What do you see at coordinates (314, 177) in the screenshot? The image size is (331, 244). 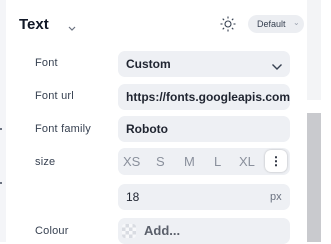 I see `scrollbar-thumb` at bounding box center [314, 177].